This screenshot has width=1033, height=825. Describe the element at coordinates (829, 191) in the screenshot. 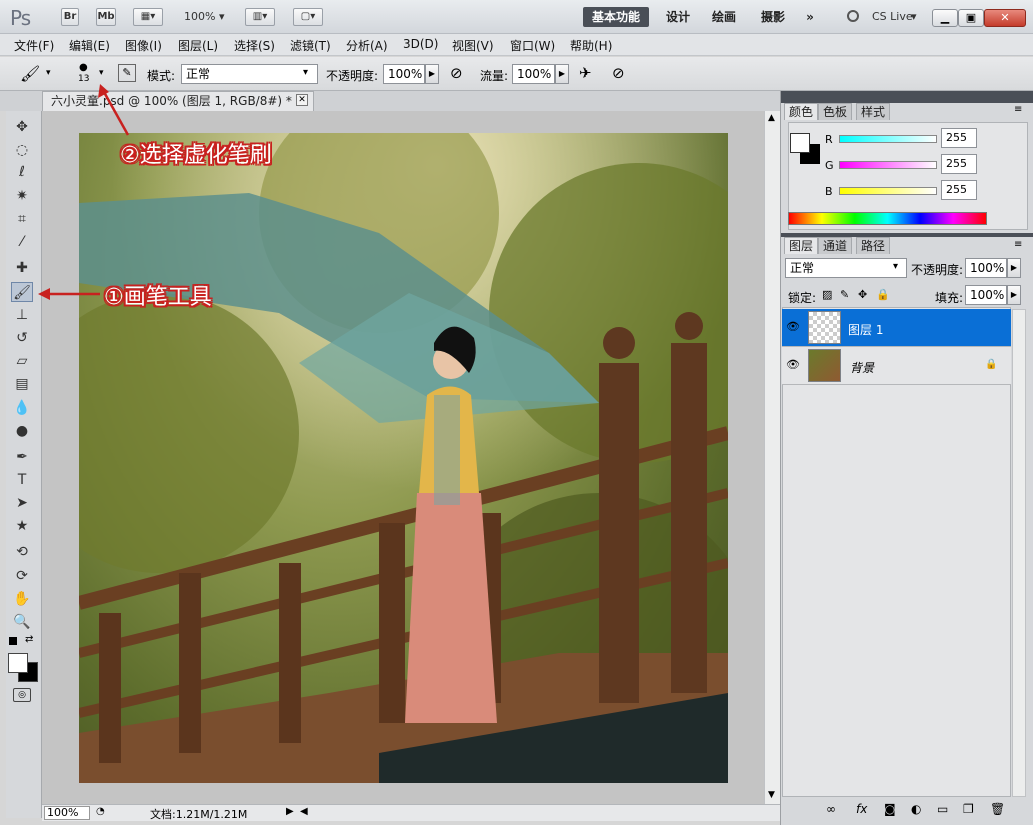

I see `b-label: B` at that location.